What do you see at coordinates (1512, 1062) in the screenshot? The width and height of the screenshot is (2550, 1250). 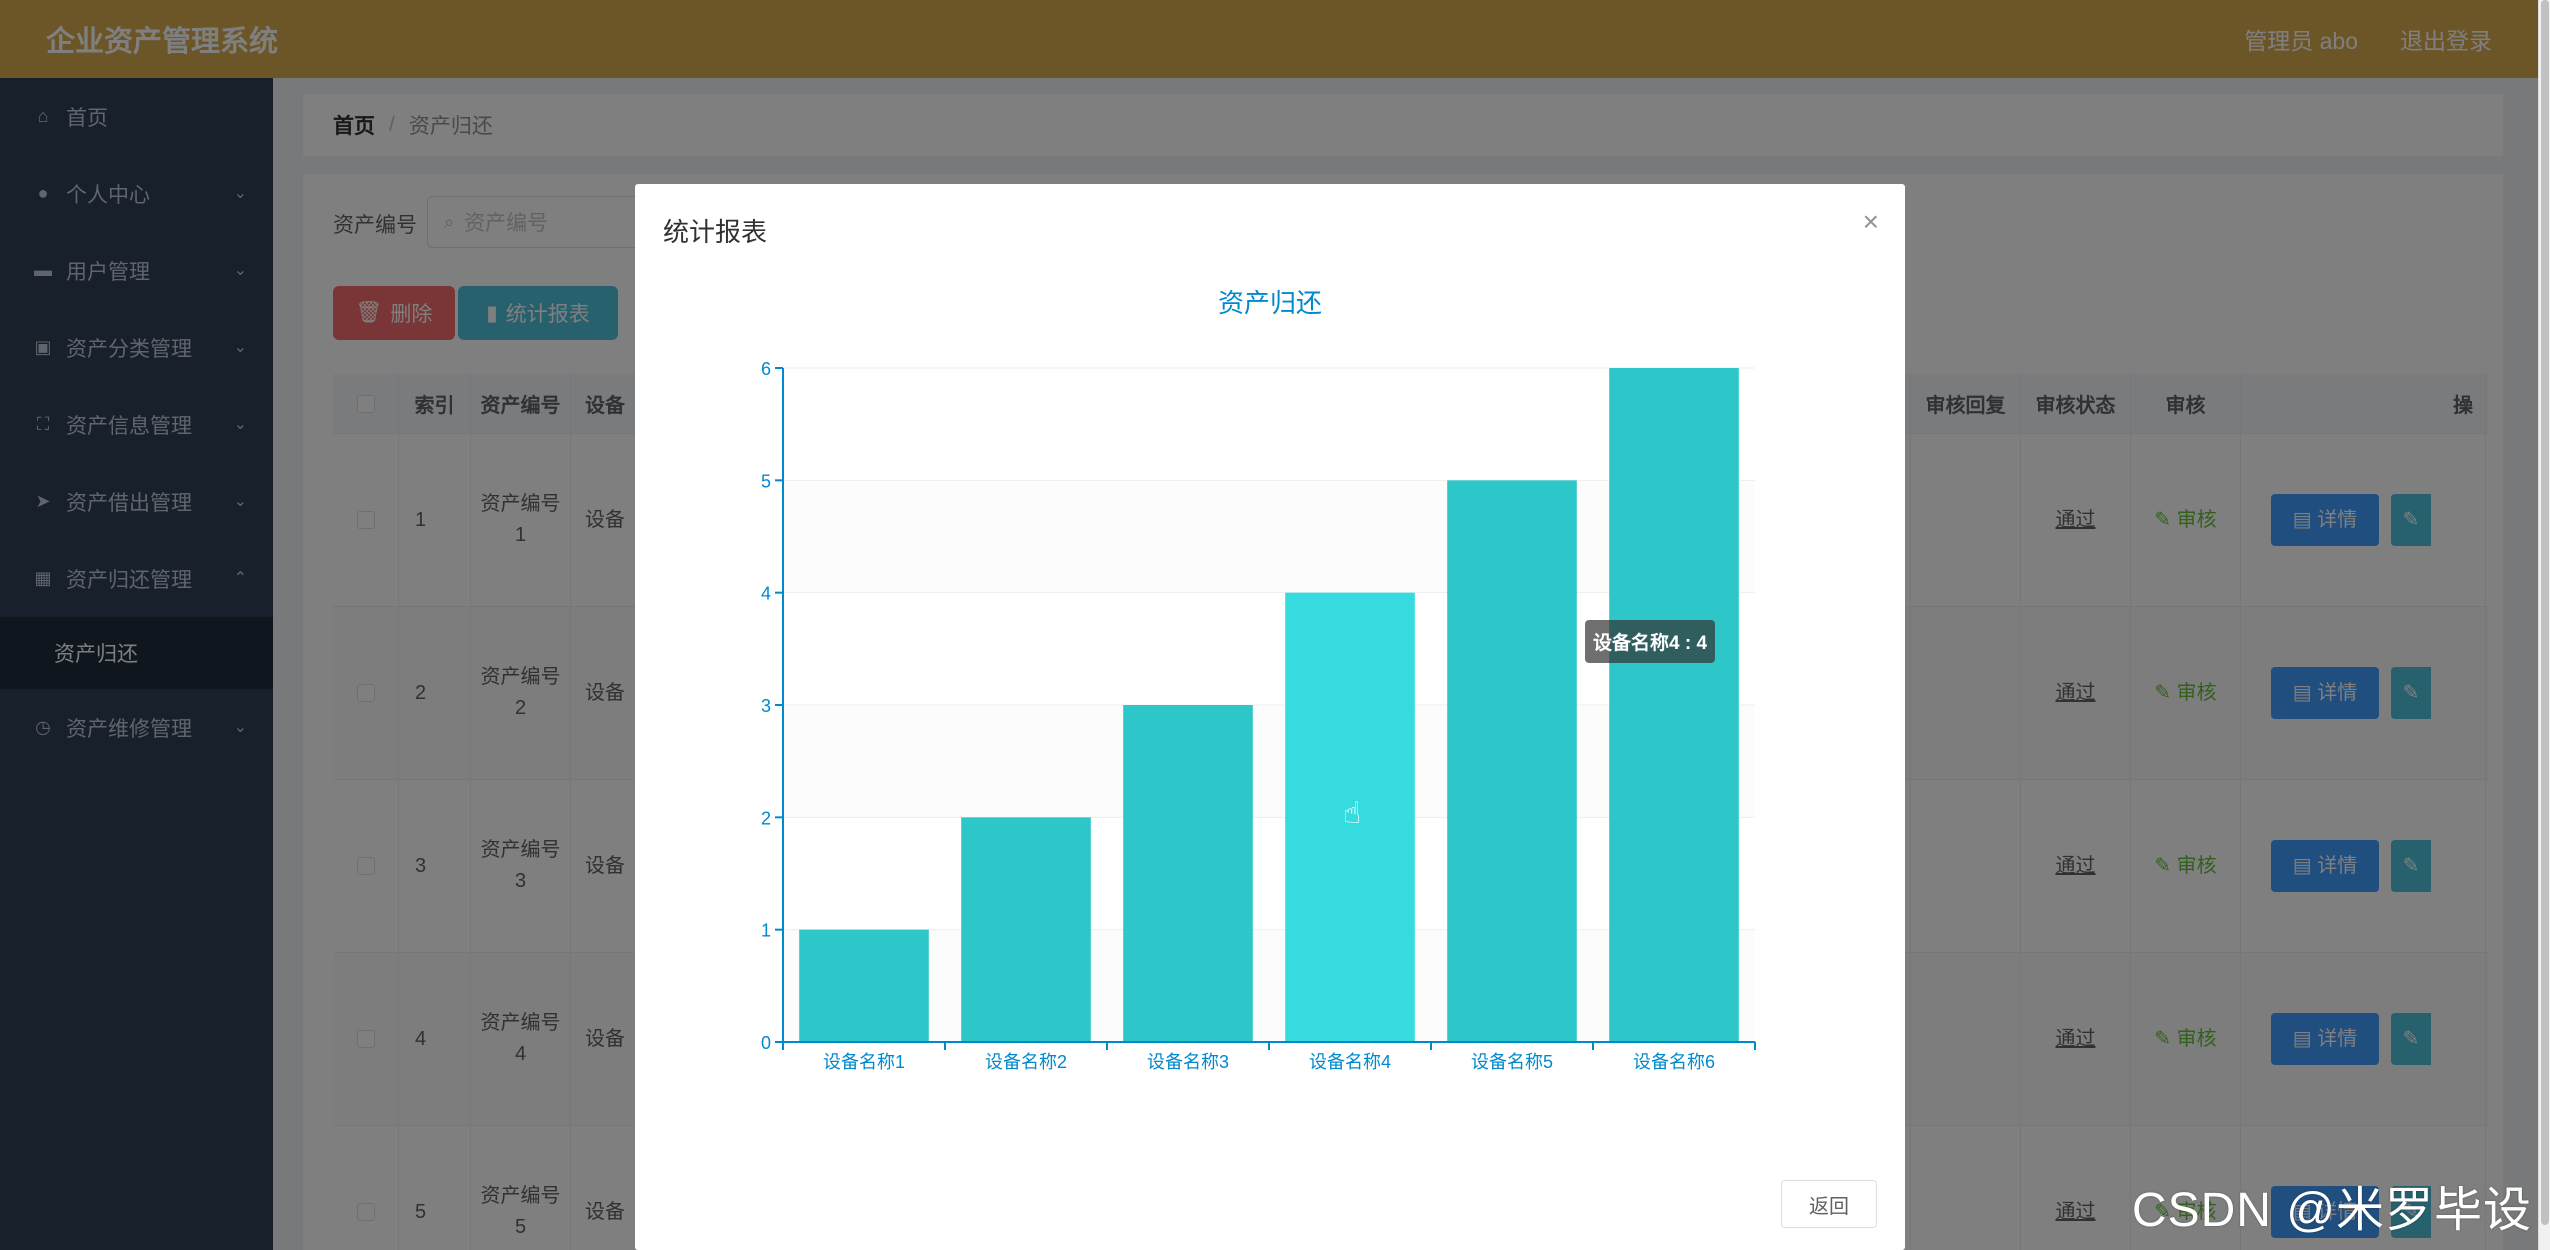 I see `x-tick-label: 设备名称5` at bounding box center [1512, 1062].